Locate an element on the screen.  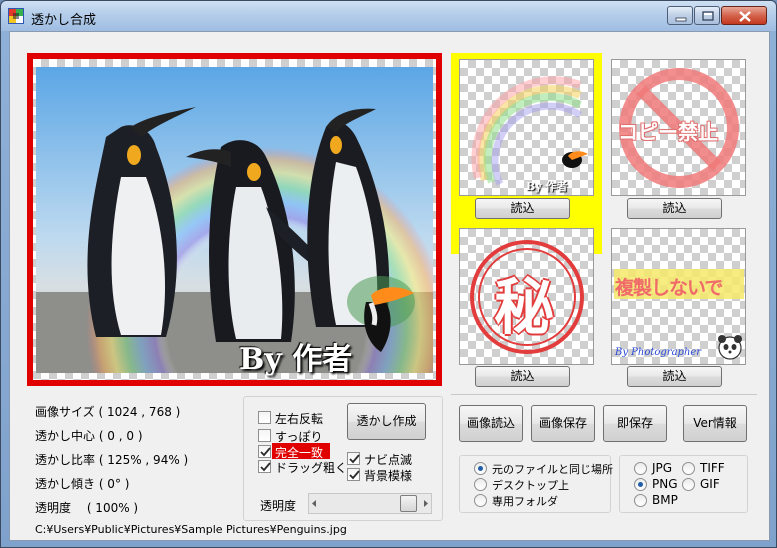
load-thumb-4-button: 読込 is located at coordinates (674, 376).